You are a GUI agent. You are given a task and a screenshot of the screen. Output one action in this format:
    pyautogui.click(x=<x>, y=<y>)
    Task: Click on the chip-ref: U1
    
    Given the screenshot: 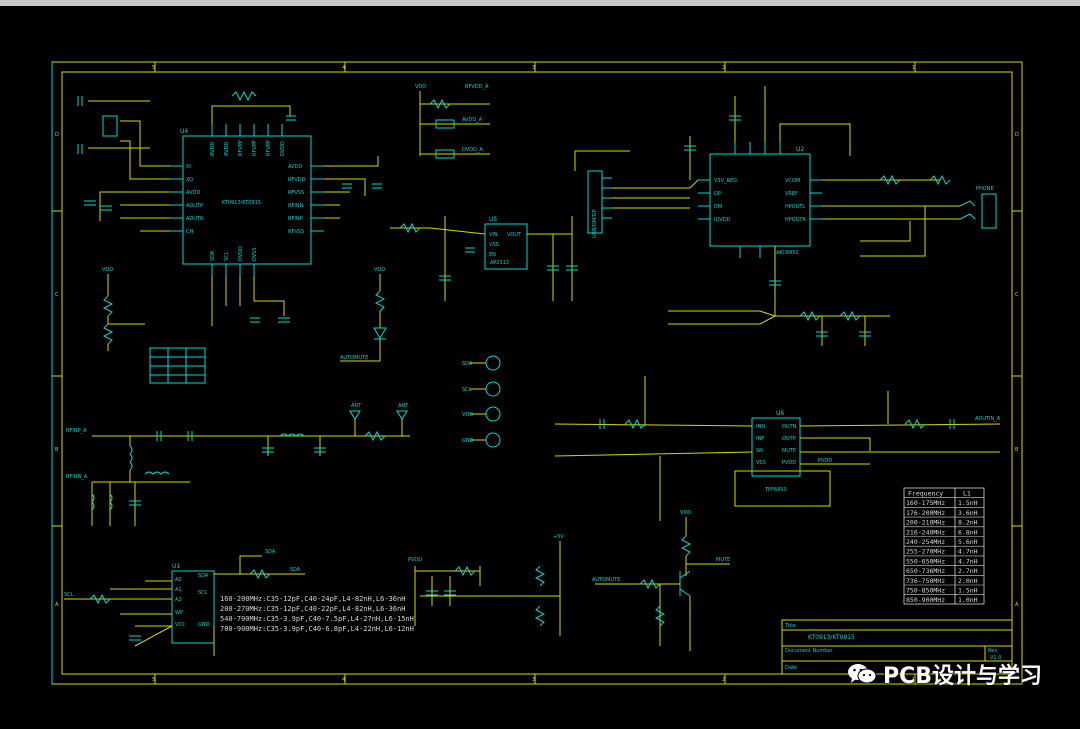 What is the action you would take?
    pyautogui.click(x=176, y=566)
    